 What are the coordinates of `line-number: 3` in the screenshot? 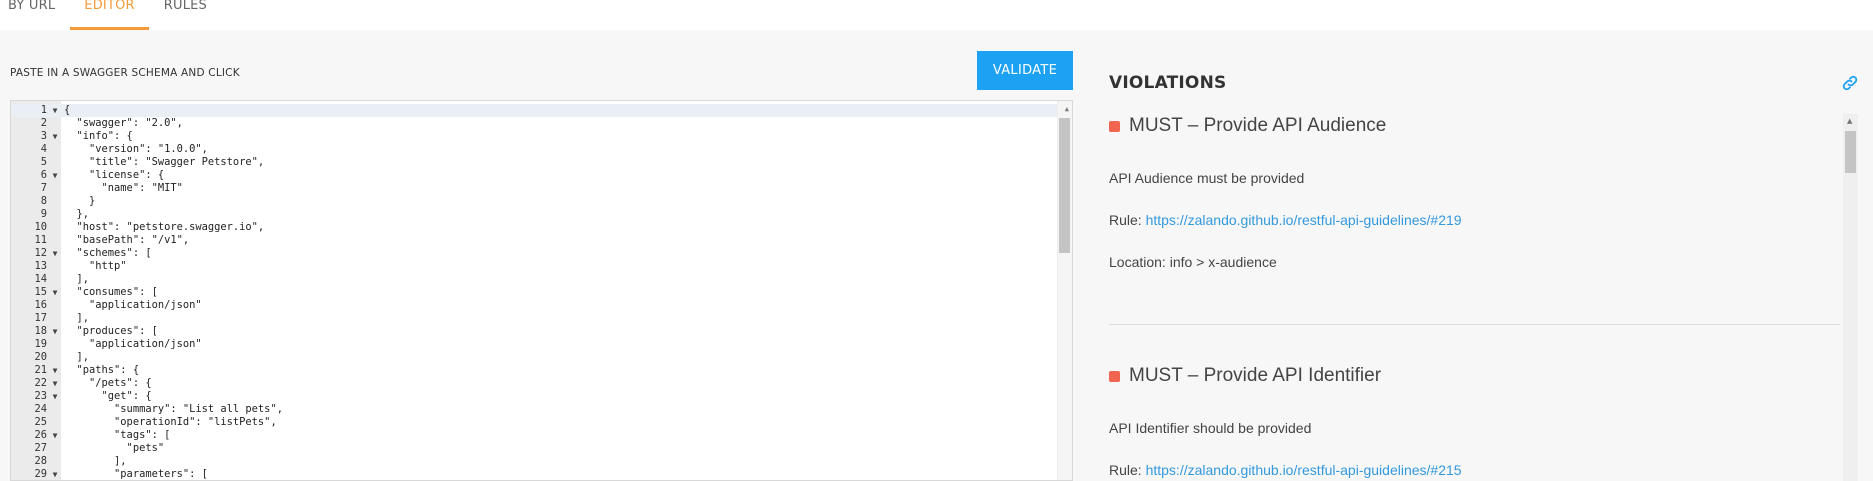 It's located at (43, 136).